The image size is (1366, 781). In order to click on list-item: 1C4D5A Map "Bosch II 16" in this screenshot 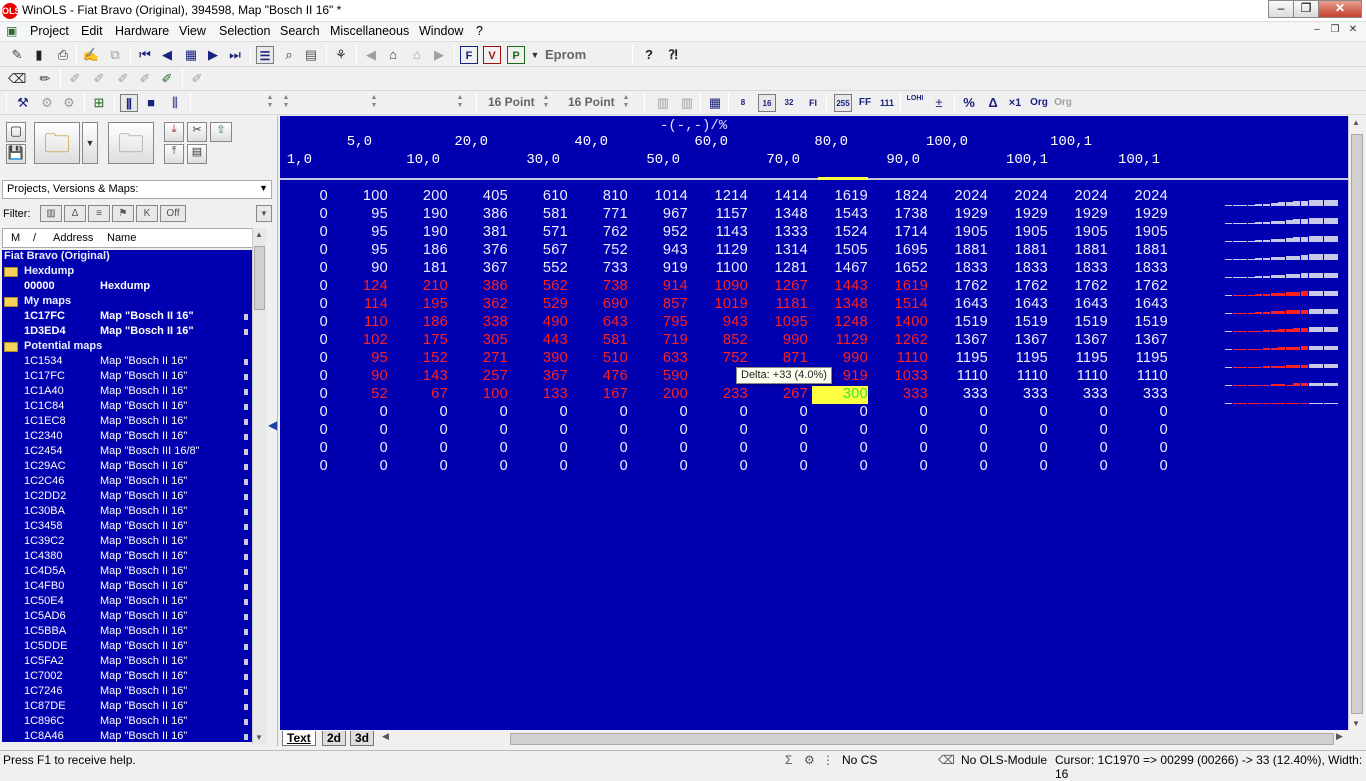, I will do `click(127, 572)`.